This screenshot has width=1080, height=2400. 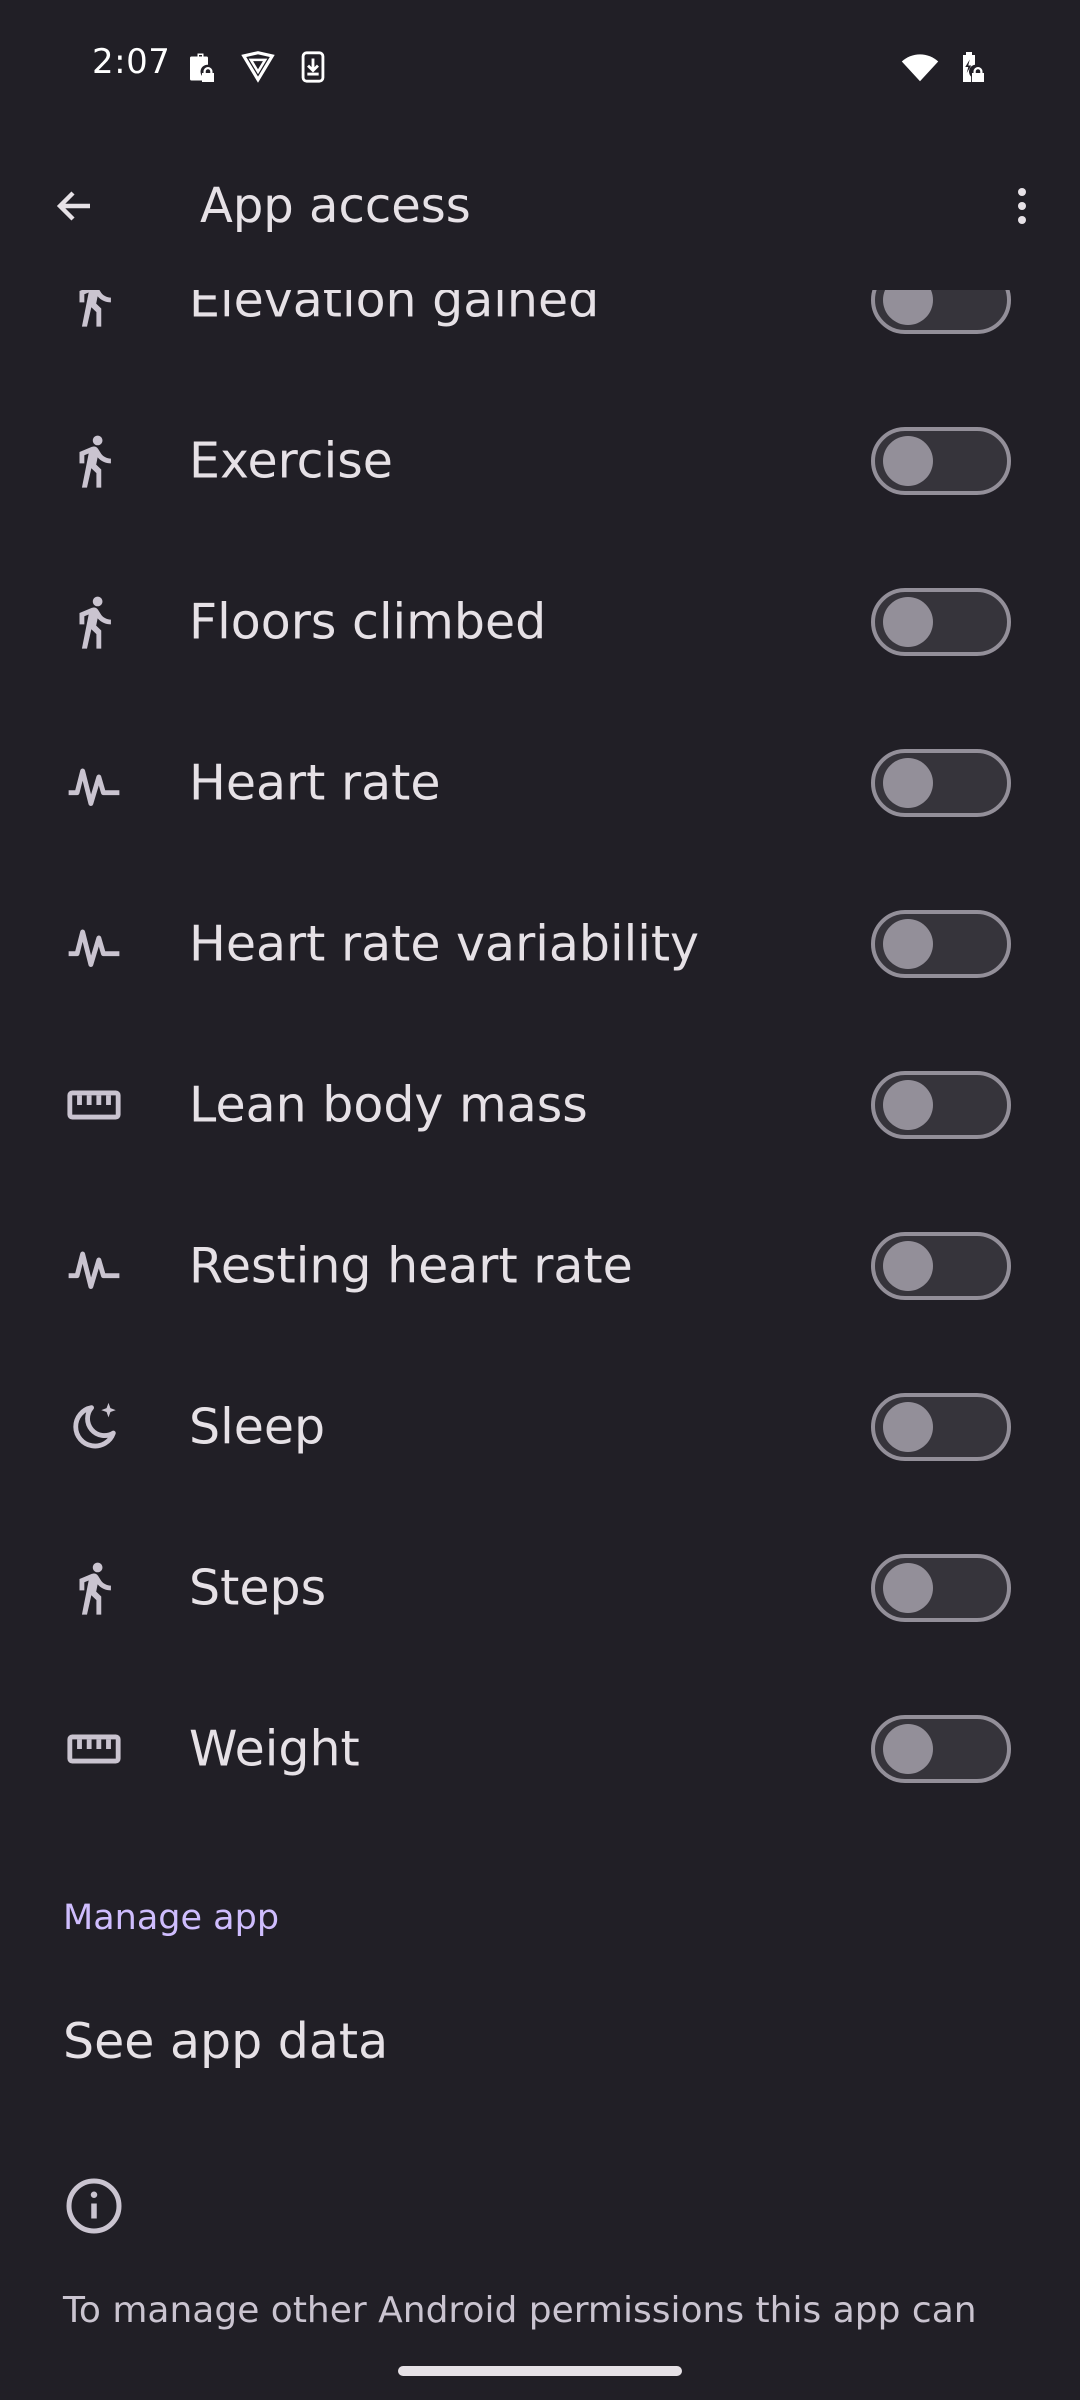 I want to click on permission-label: Resting heart rate, so click(x=411, y=1266).